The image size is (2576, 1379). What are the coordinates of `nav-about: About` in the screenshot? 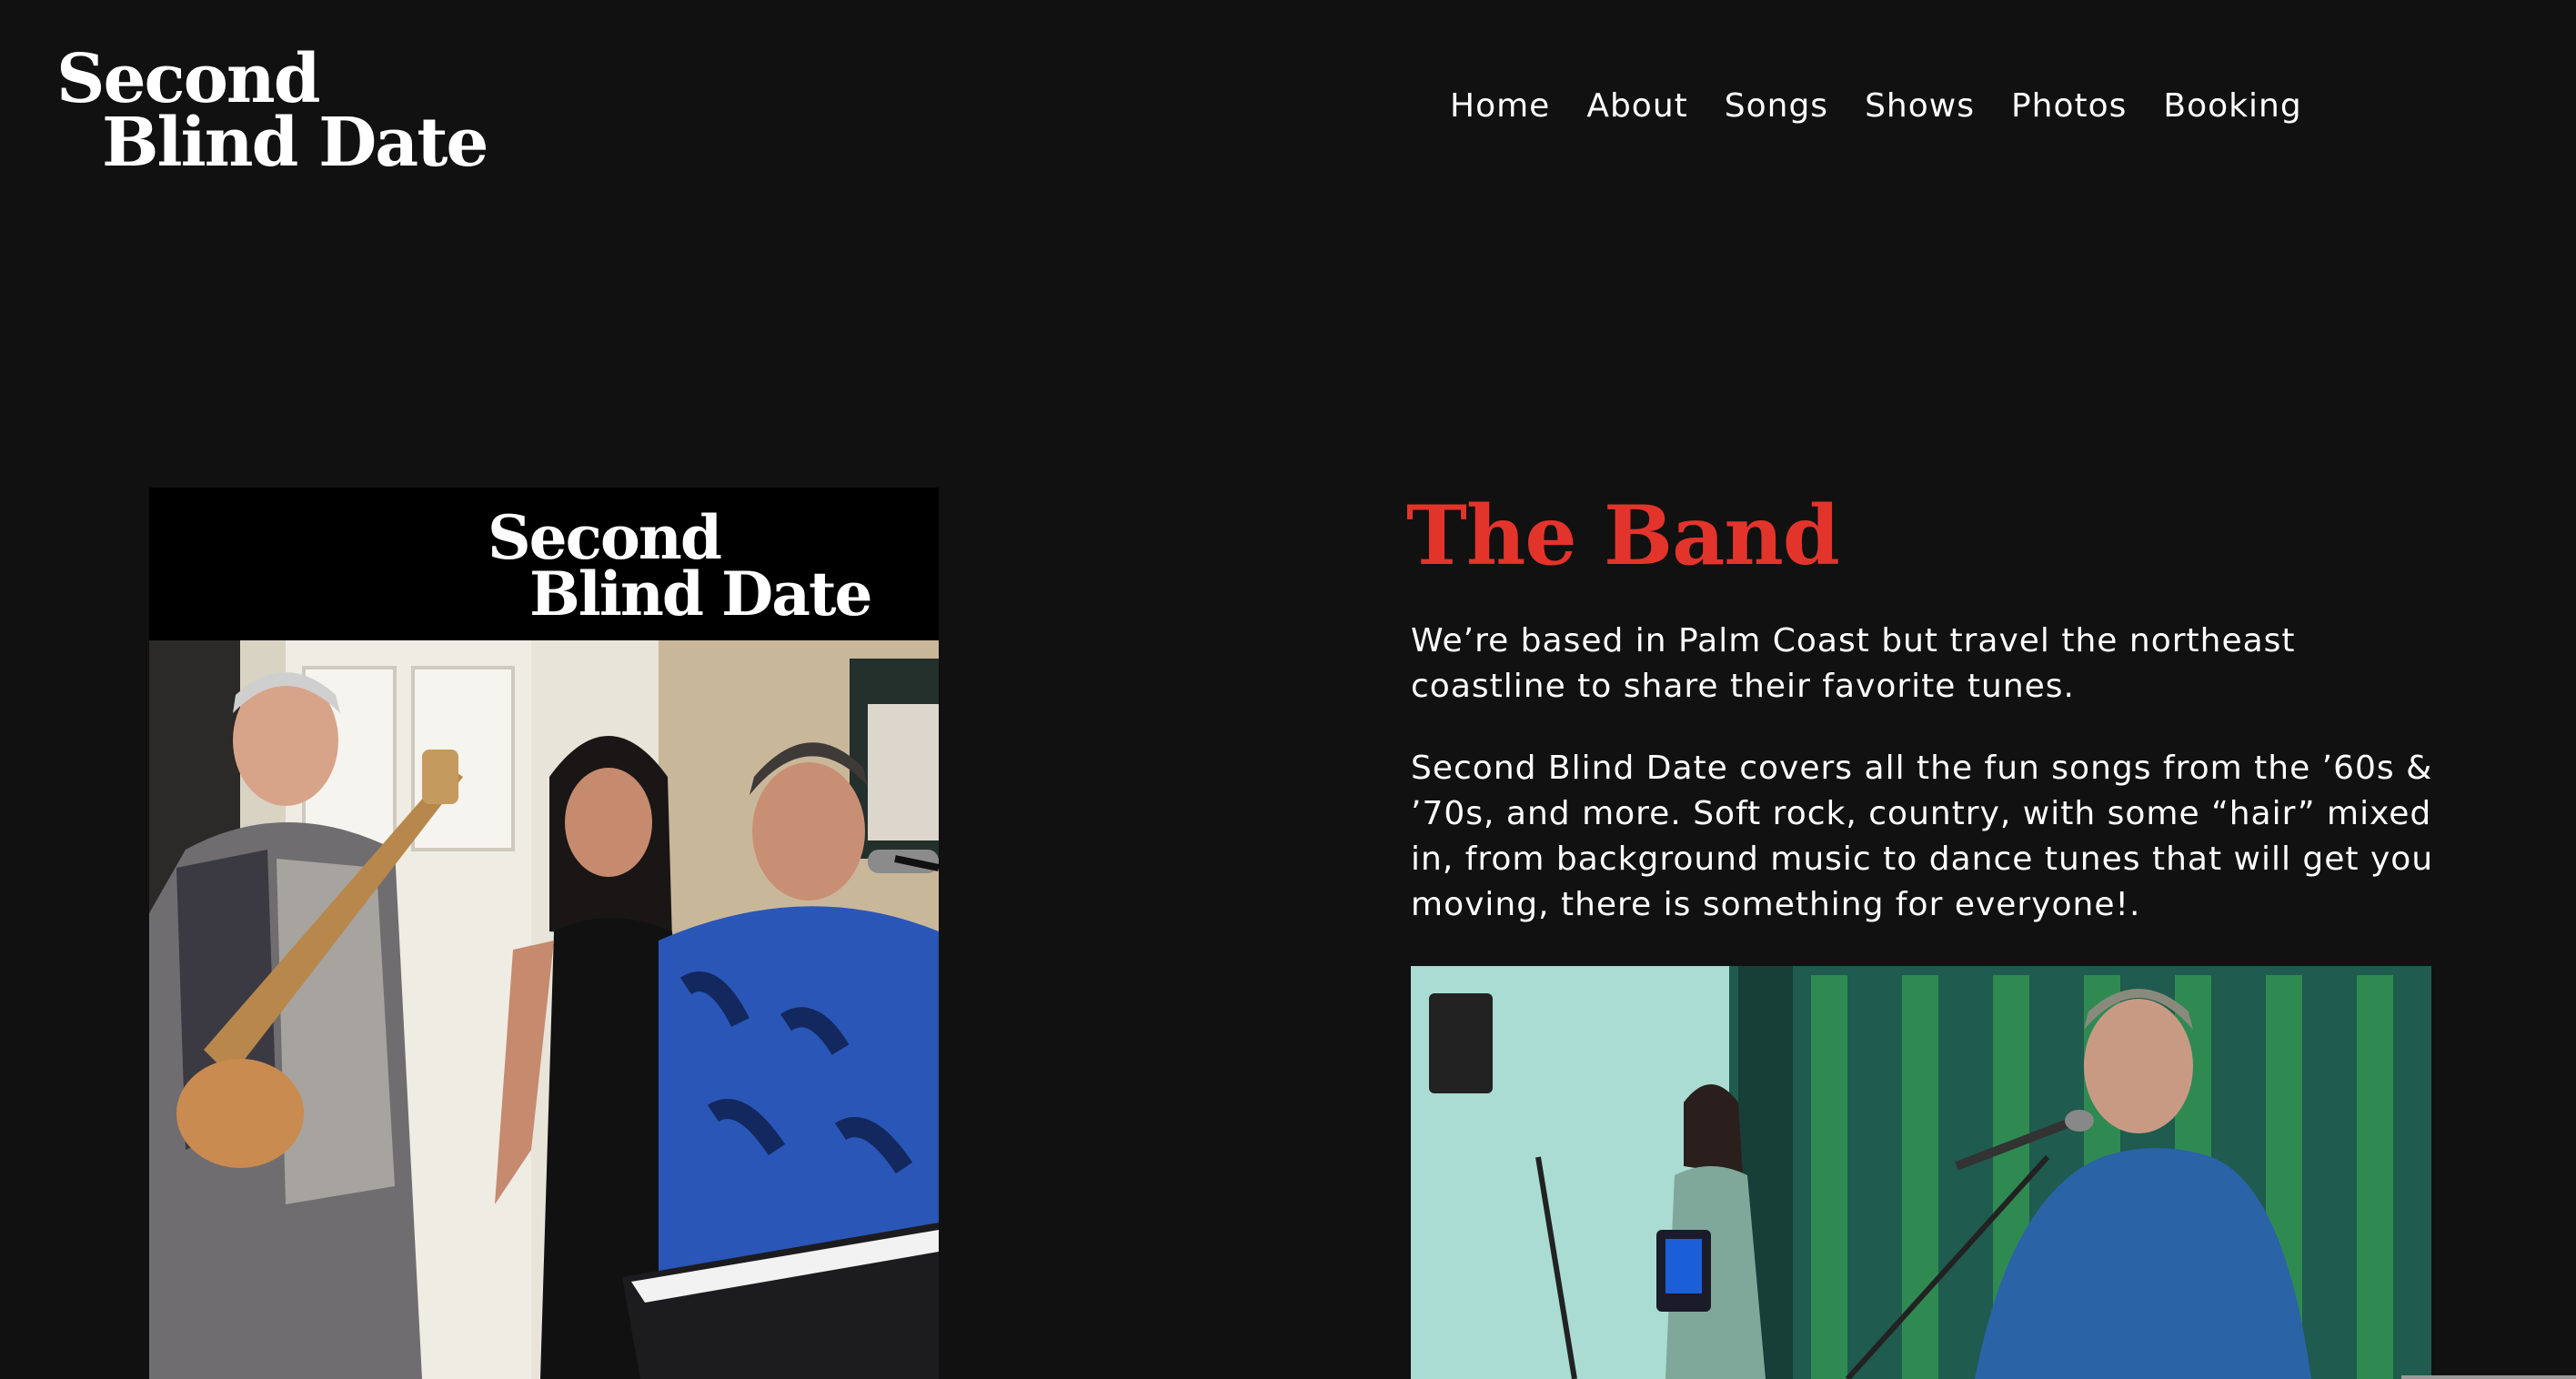 It's located at (1636, 106).